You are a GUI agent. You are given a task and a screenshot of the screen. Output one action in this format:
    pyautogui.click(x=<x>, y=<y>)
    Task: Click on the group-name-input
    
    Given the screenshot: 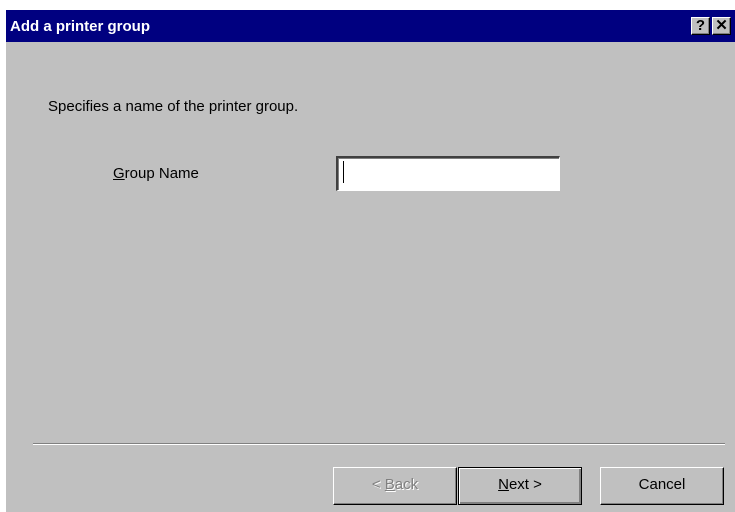 What is the action you would take?
    pyautogui.click(x=448, y=173)
    